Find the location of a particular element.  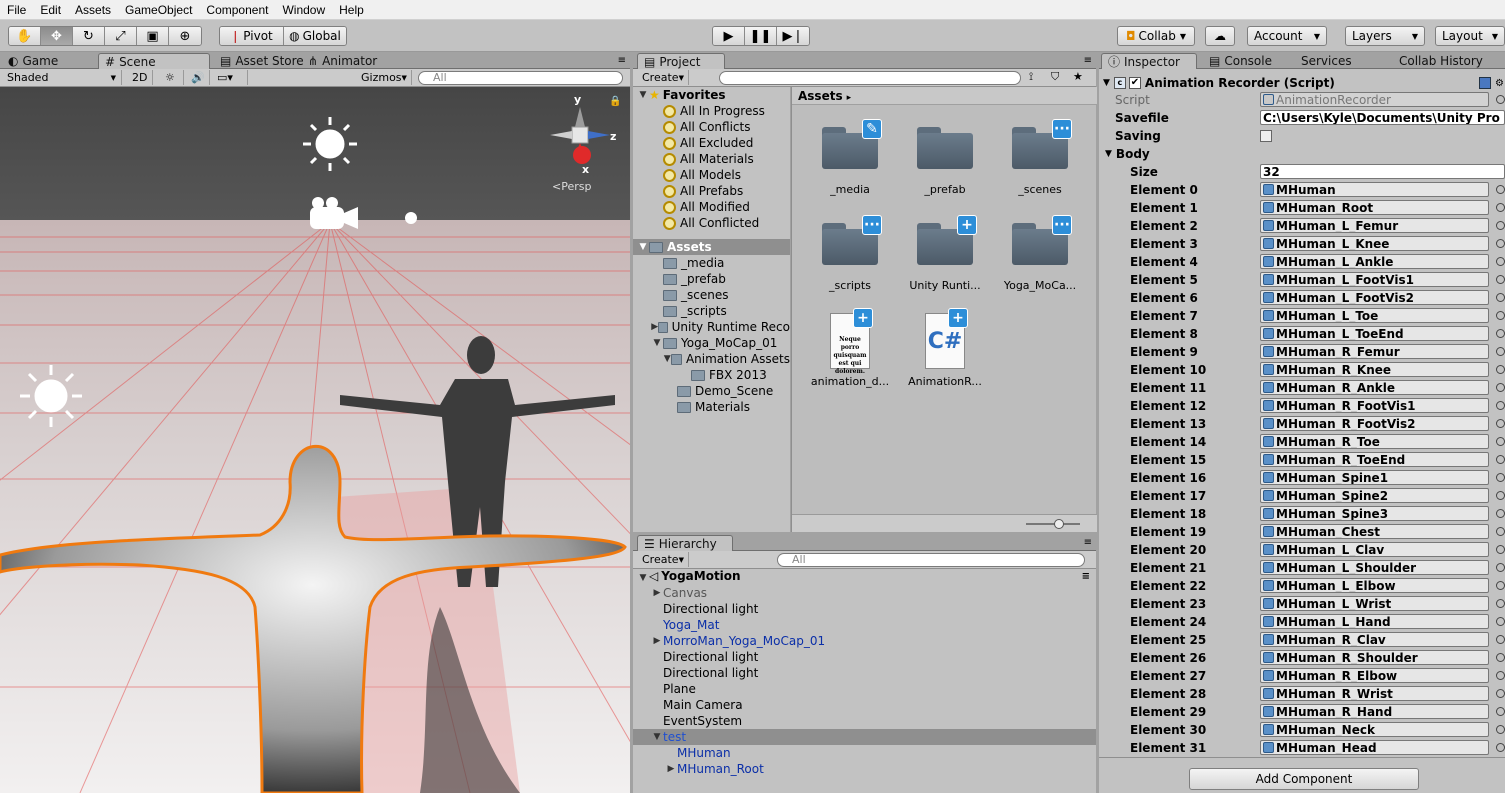

hierarchy-row: MHuman is located at coordinates (864, 753).